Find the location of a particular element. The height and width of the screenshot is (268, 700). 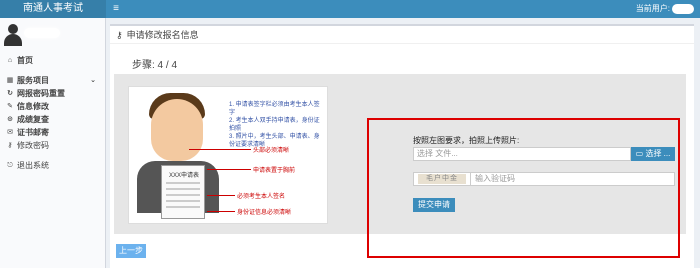

sidebar-item-label: 信息修改 is located at coordinates (33, 106).